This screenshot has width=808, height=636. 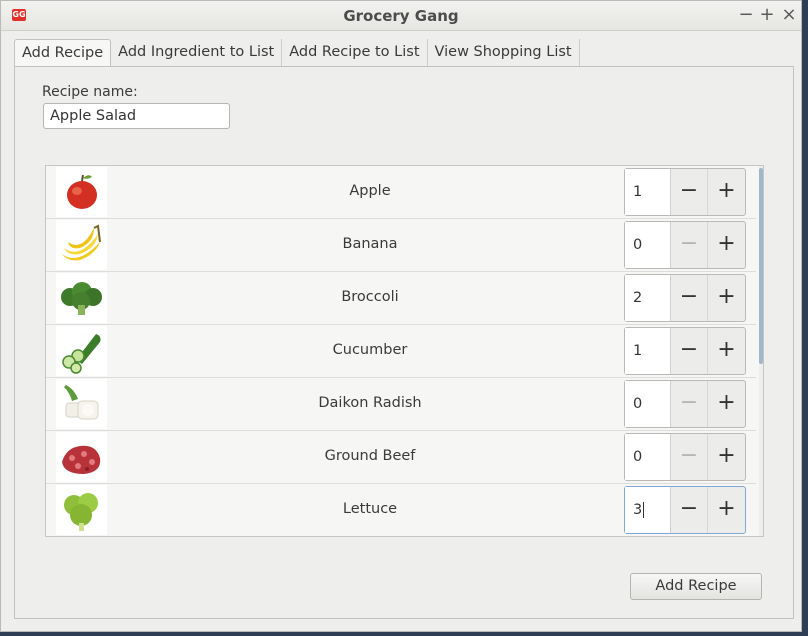 I want to click on ingredient-row: Apple 1 − +, so click(x=401, y=192).